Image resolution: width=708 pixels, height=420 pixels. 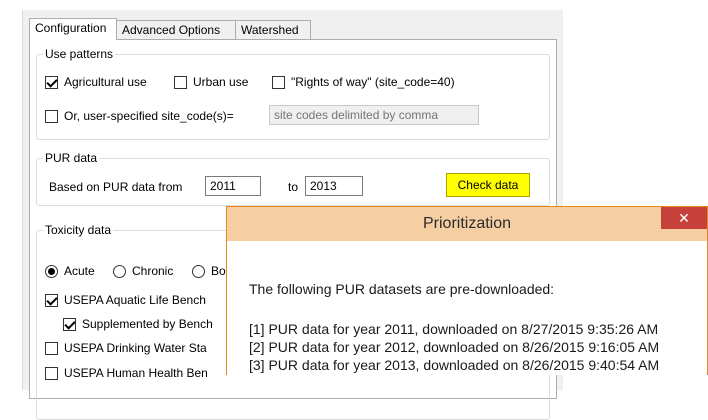 I want to click on urban-use-checkbox, so click(x=180, y=82).